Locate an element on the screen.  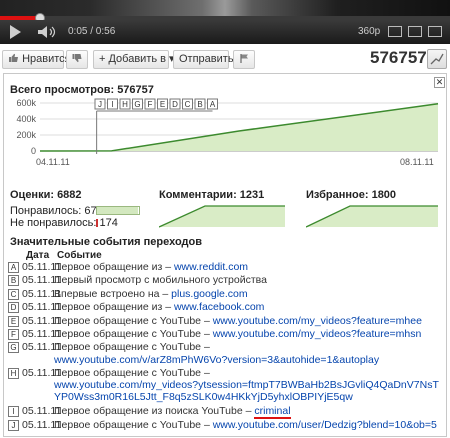
video-player: 0:05 / 0:56 360p is located at coordinates (225, 22).